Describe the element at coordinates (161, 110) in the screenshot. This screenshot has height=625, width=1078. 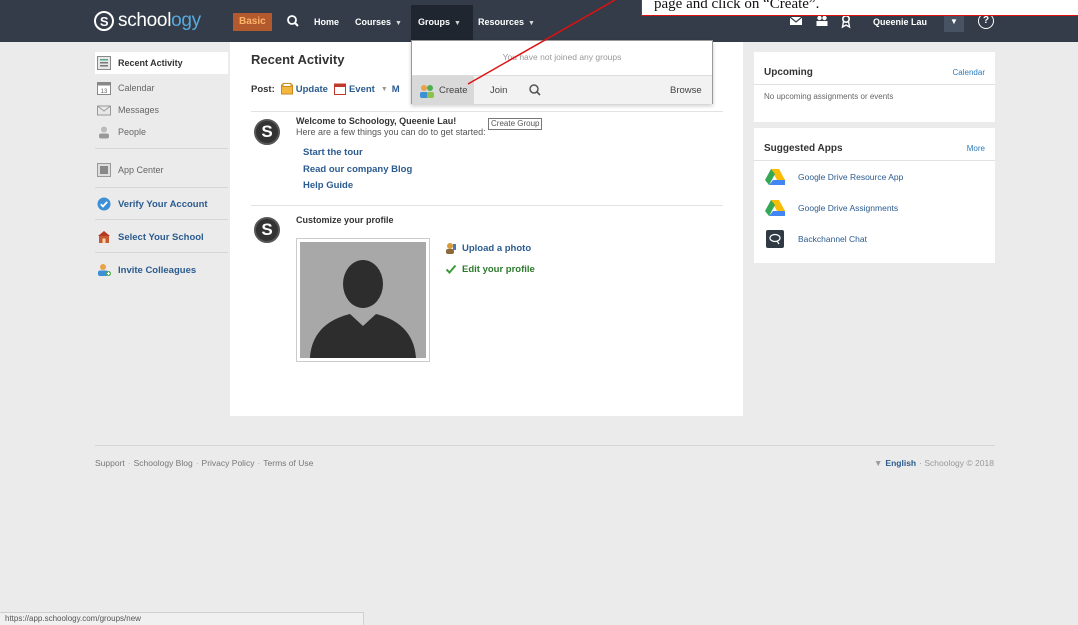
I see `sidebar-item-messages: Messages` at that location.